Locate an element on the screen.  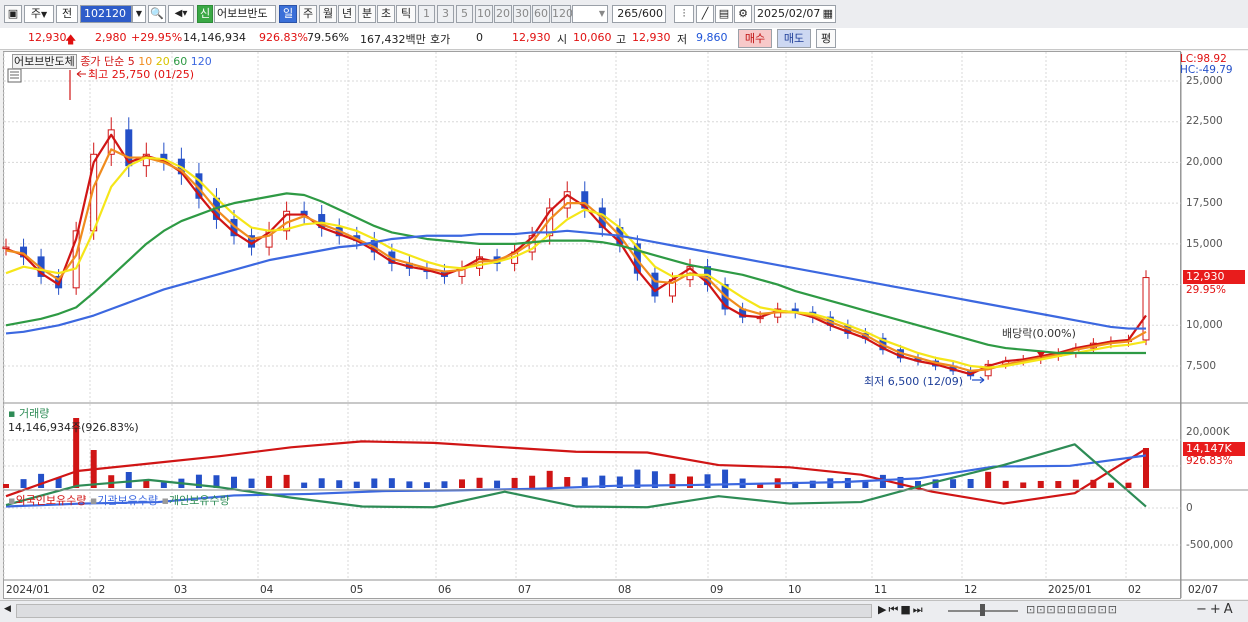
x-tick-label: 08 is located at coordinates (625, 590).